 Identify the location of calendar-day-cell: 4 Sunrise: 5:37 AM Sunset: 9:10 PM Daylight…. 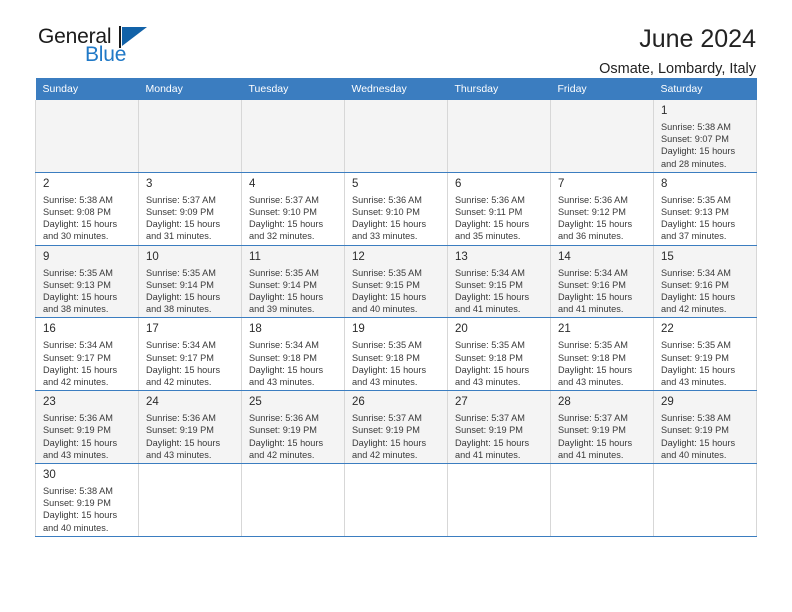
(293, 209).